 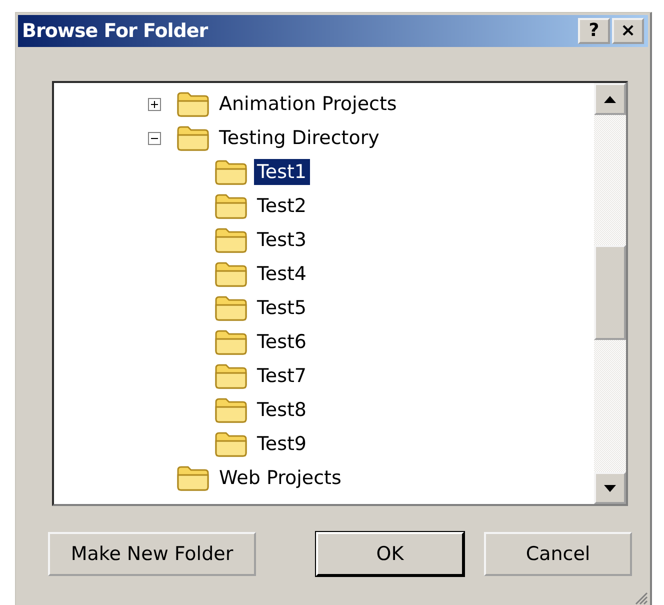 I want to click on scroll-down-button, so click(x=610, y=488).